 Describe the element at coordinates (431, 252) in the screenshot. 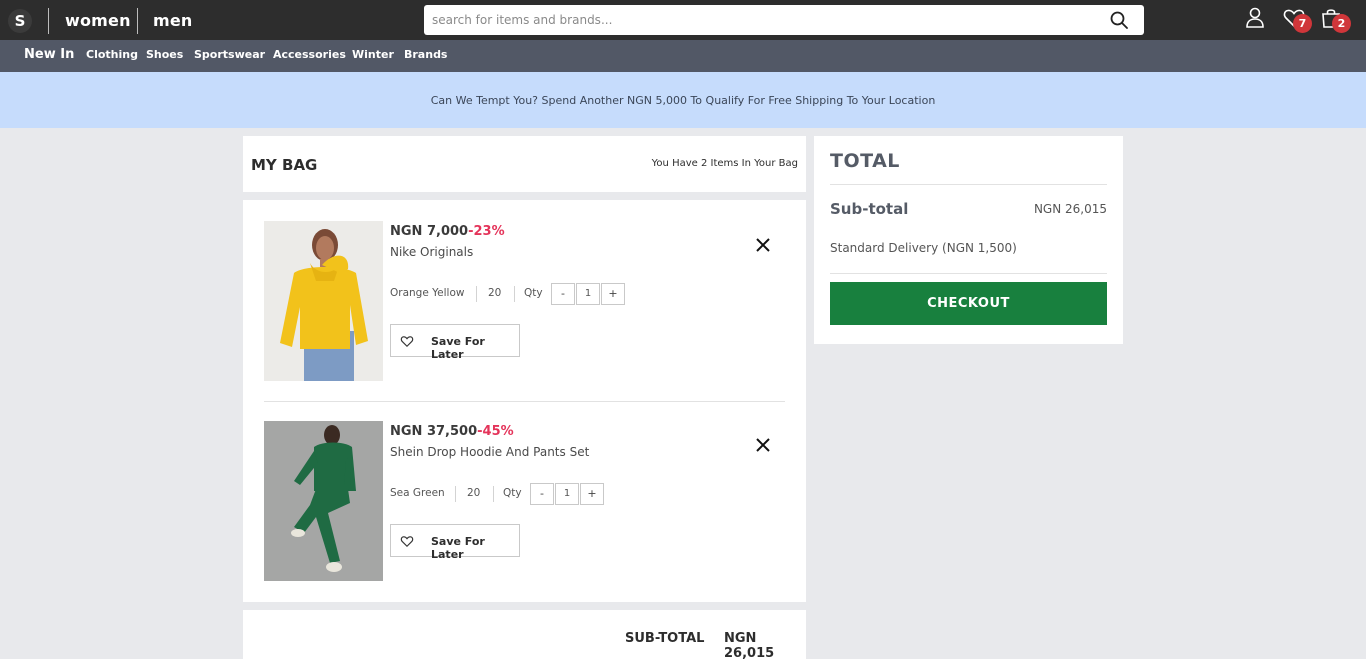

I see `item-name: Nike Originals` at that location.